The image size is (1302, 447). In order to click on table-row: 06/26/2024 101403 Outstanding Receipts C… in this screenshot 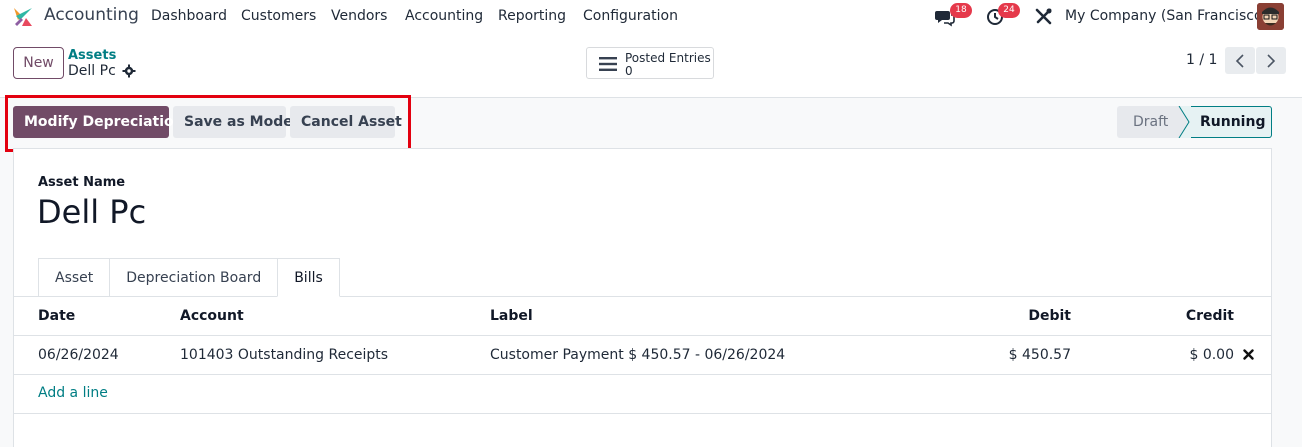, I will do `click(642, 355)`.